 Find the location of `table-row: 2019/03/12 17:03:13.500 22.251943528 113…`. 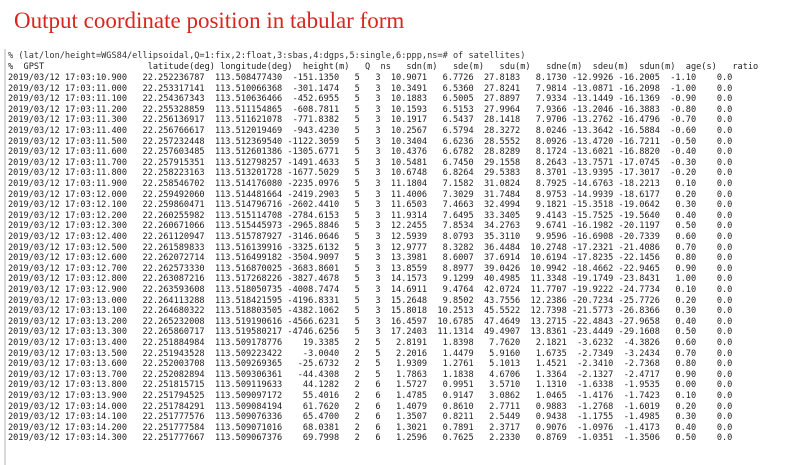

table-row: 2019/03/12 17:03:13.500 22.251943528 113… is located at coordinates (370, 353).